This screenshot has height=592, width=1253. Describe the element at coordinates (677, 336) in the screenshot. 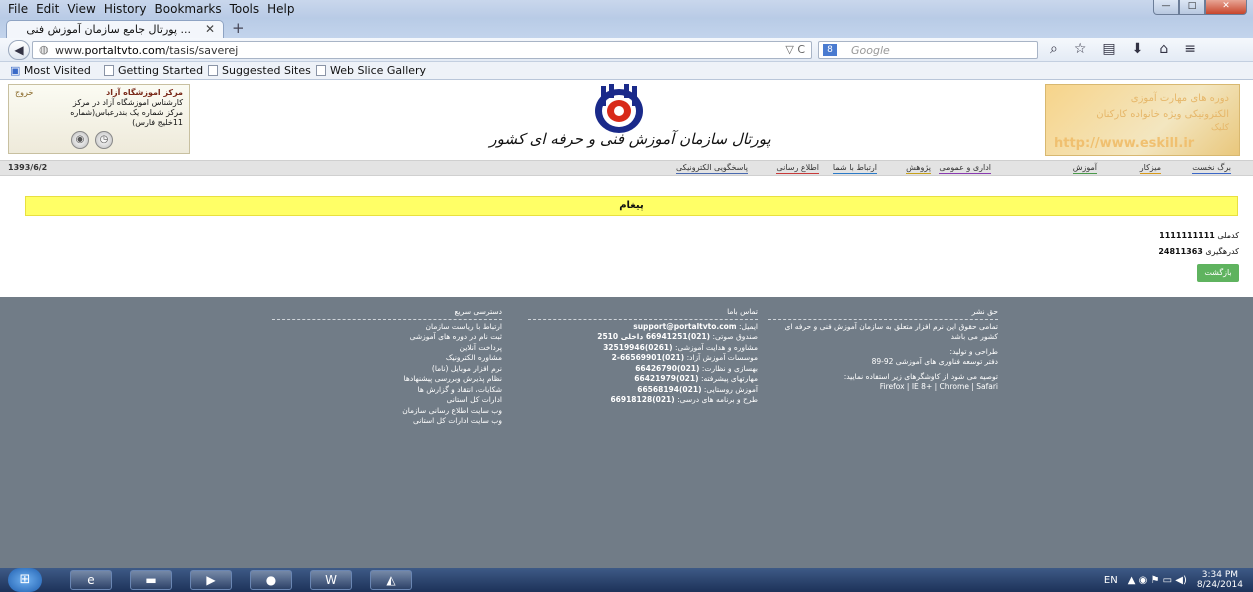

I see `contact-line: صندوق صوتی: (021)66941251 داخلی 2510` at that location.